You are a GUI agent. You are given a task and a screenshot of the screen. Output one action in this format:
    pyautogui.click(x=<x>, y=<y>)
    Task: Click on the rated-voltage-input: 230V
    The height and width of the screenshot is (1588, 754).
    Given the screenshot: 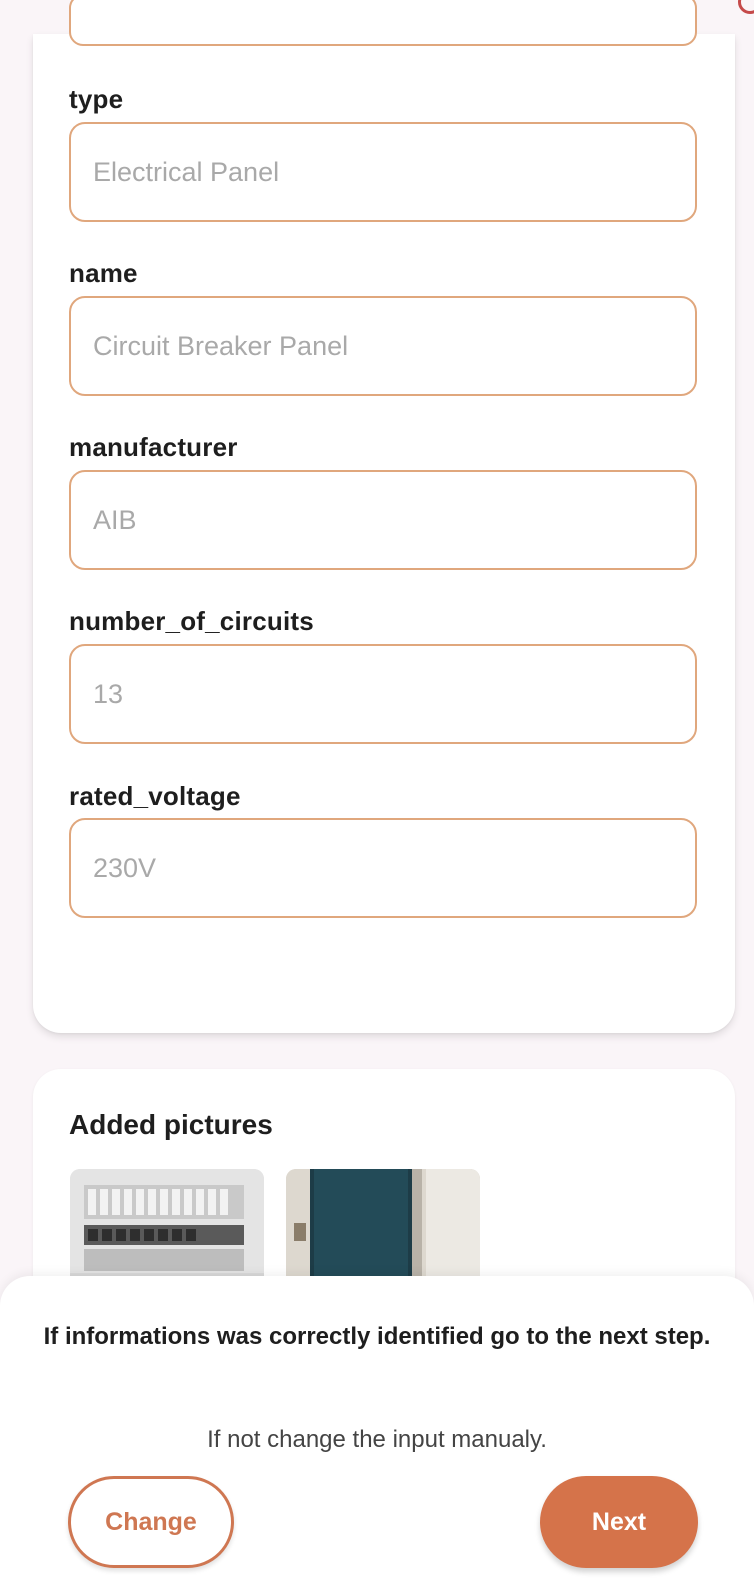 What is the action you would take?
    pyautogui.click(x=383, y=868)
    